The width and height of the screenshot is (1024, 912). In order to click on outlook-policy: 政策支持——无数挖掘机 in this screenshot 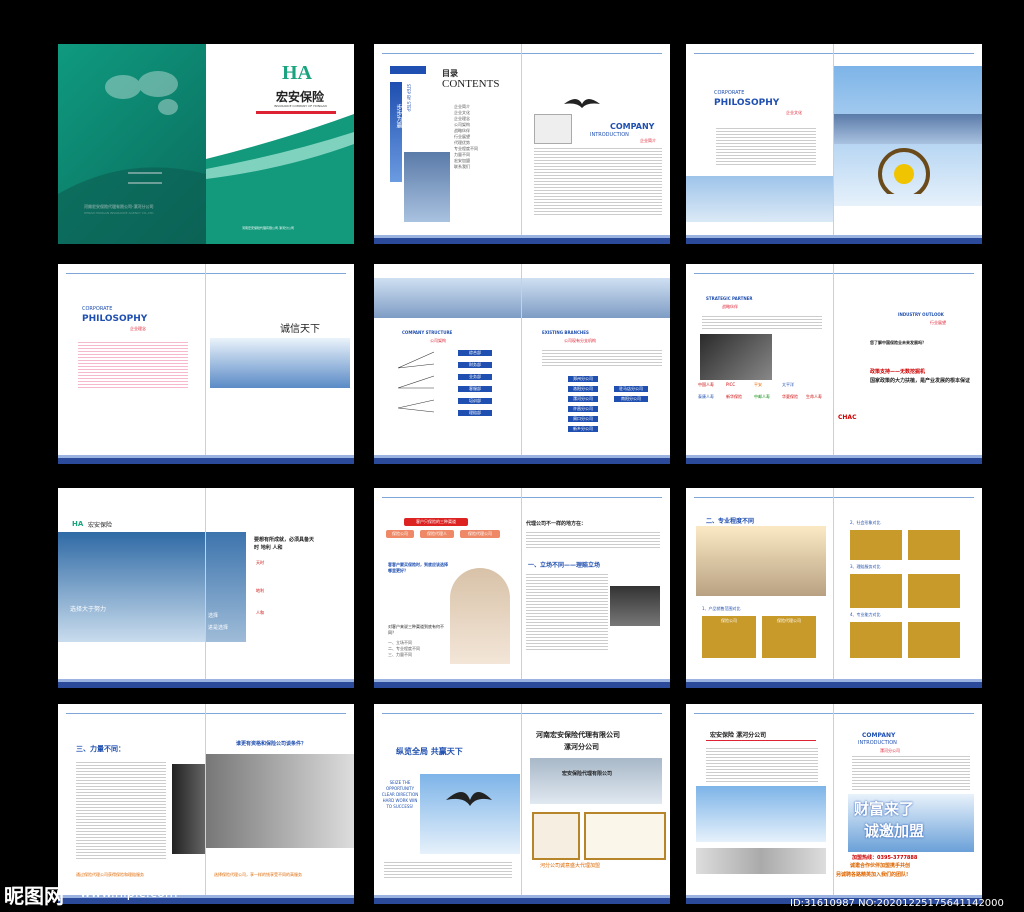, I will do `click(898, 372)`.